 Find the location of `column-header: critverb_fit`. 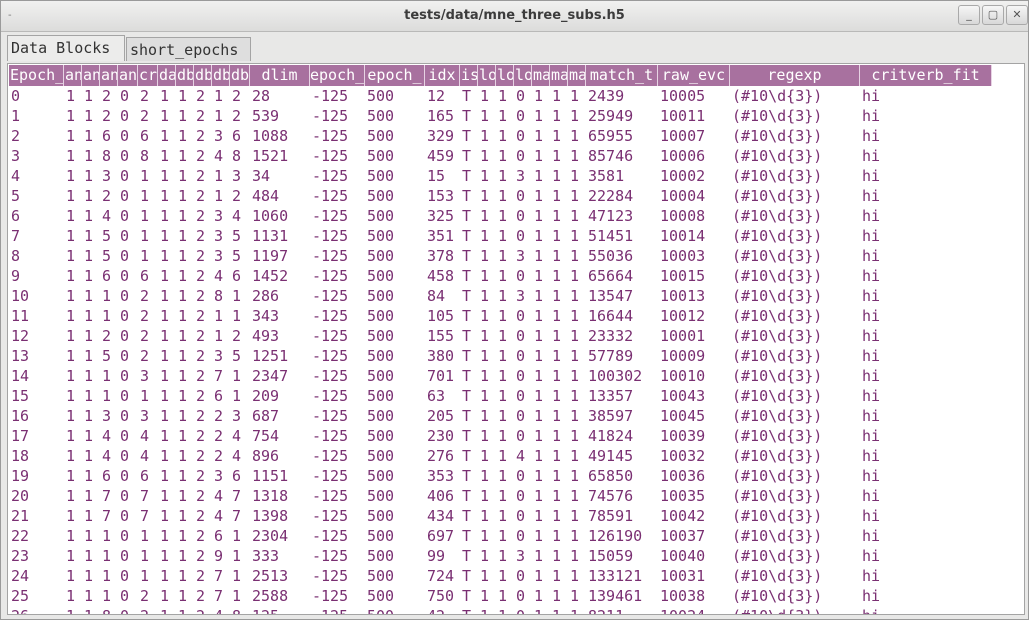

column-header: critverb_fit is located at coordinates (926, 75).